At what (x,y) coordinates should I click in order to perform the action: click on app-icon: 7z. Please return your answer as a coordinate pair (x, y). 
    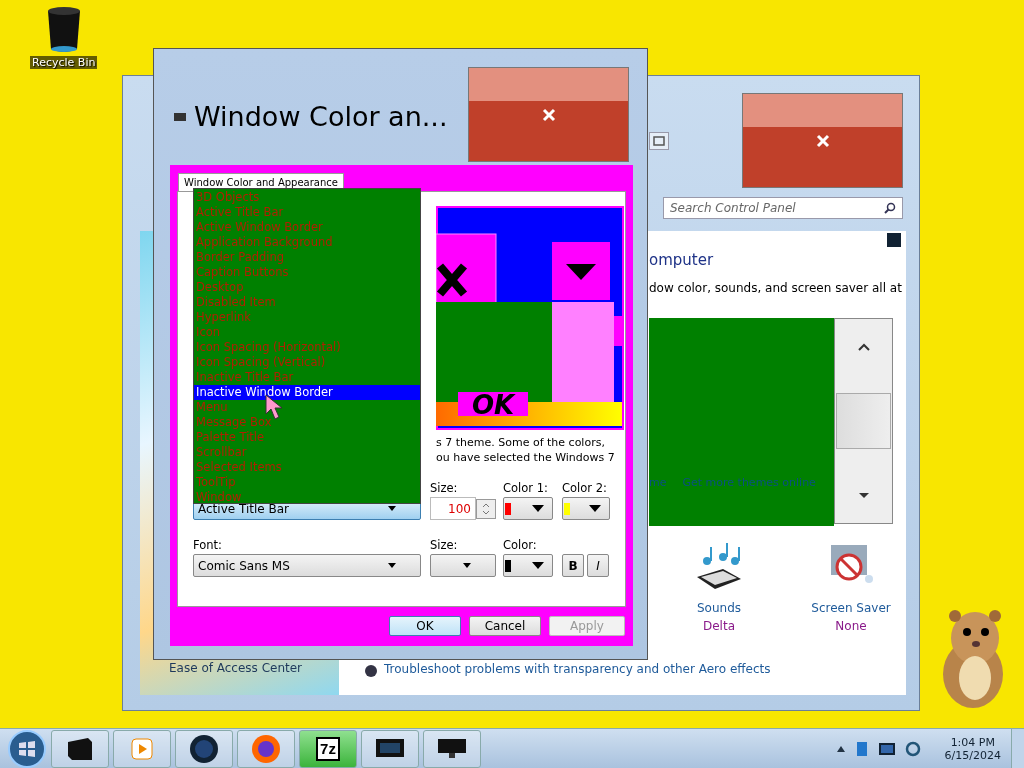
    Looking at the image, I should click on (328, 748).